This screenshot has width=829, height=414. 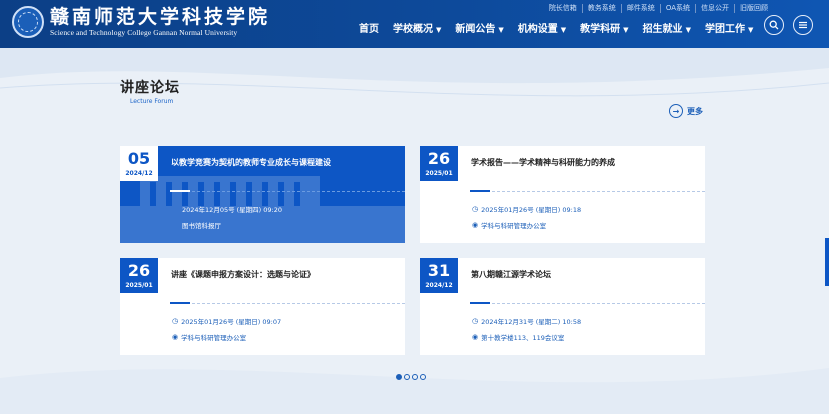 What do you see at coordinates (417, 30) in the screenshot?
I see `nav-item-overview: 学校概况 ▼` at bounding box center [417, 30].